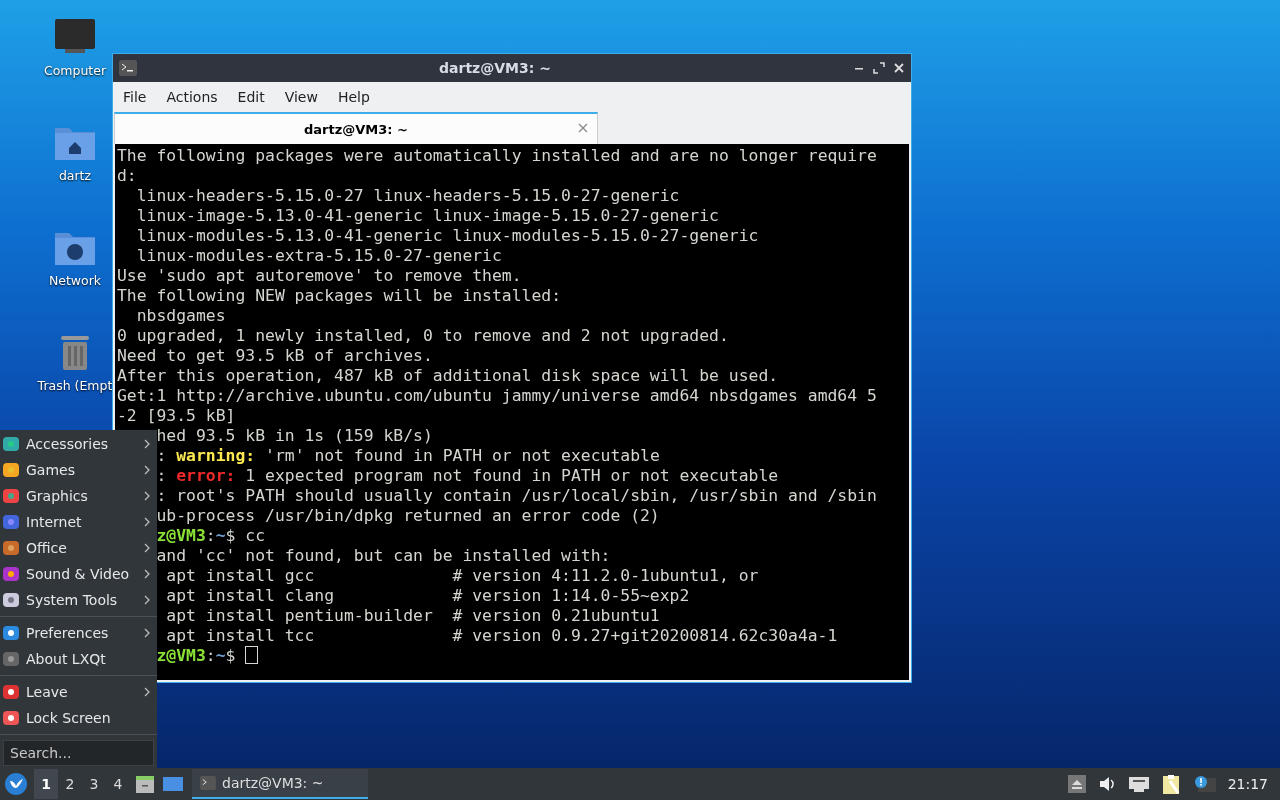 The image size is (1280, 800). I want to click on desktop-switch: 1, so click(46, 784).